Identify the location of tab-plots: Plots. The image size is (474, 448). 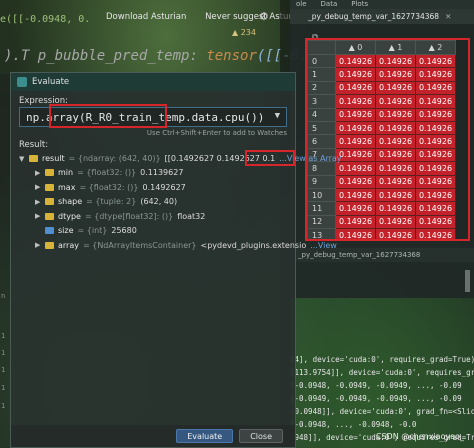
(359, 4).